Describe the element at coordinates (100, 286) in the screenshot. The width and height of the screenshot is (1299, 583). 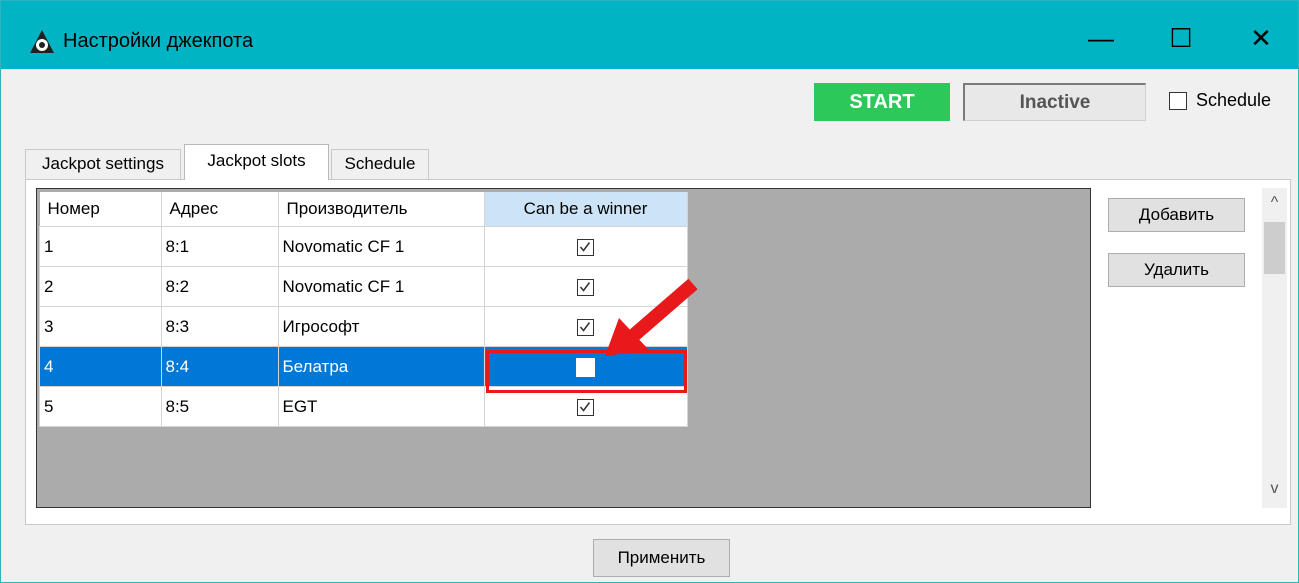
I see `cell-number: 2` at that location.